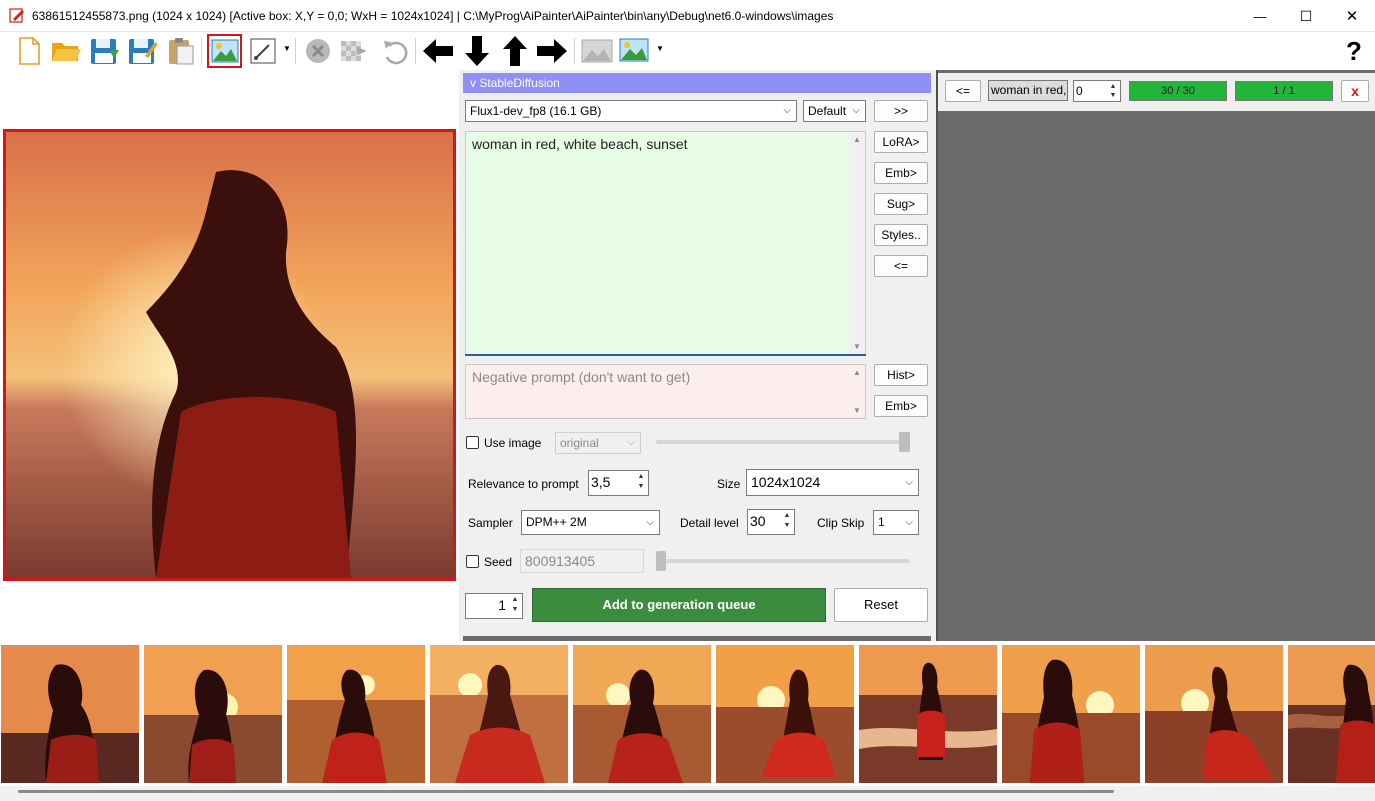 This screenshot has height=801, width=1375. Describe the element at coordinates (665, 355) in the screenshot. I see `prompt-focus-underline` at that location.